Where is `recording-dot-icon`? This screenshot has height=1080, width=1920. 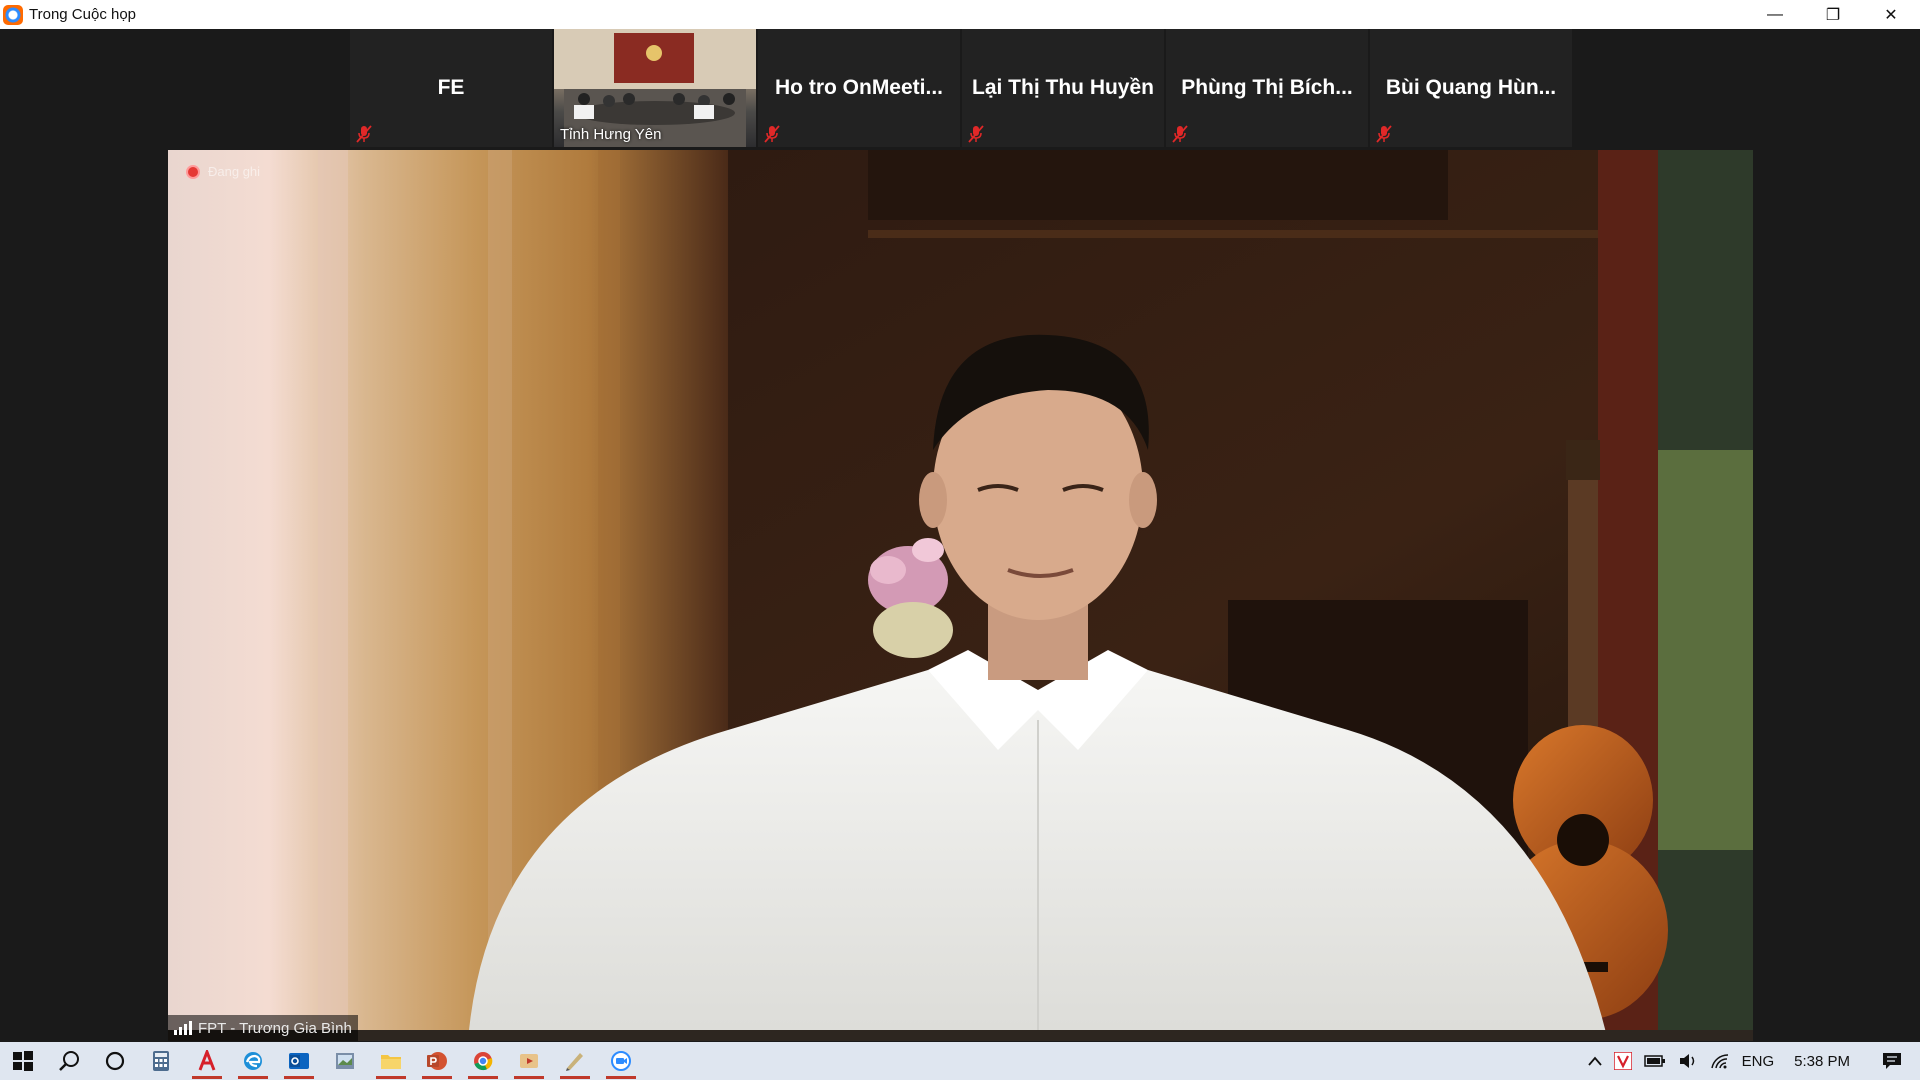 recording-dot-icon is located at coordinates (193, 171).